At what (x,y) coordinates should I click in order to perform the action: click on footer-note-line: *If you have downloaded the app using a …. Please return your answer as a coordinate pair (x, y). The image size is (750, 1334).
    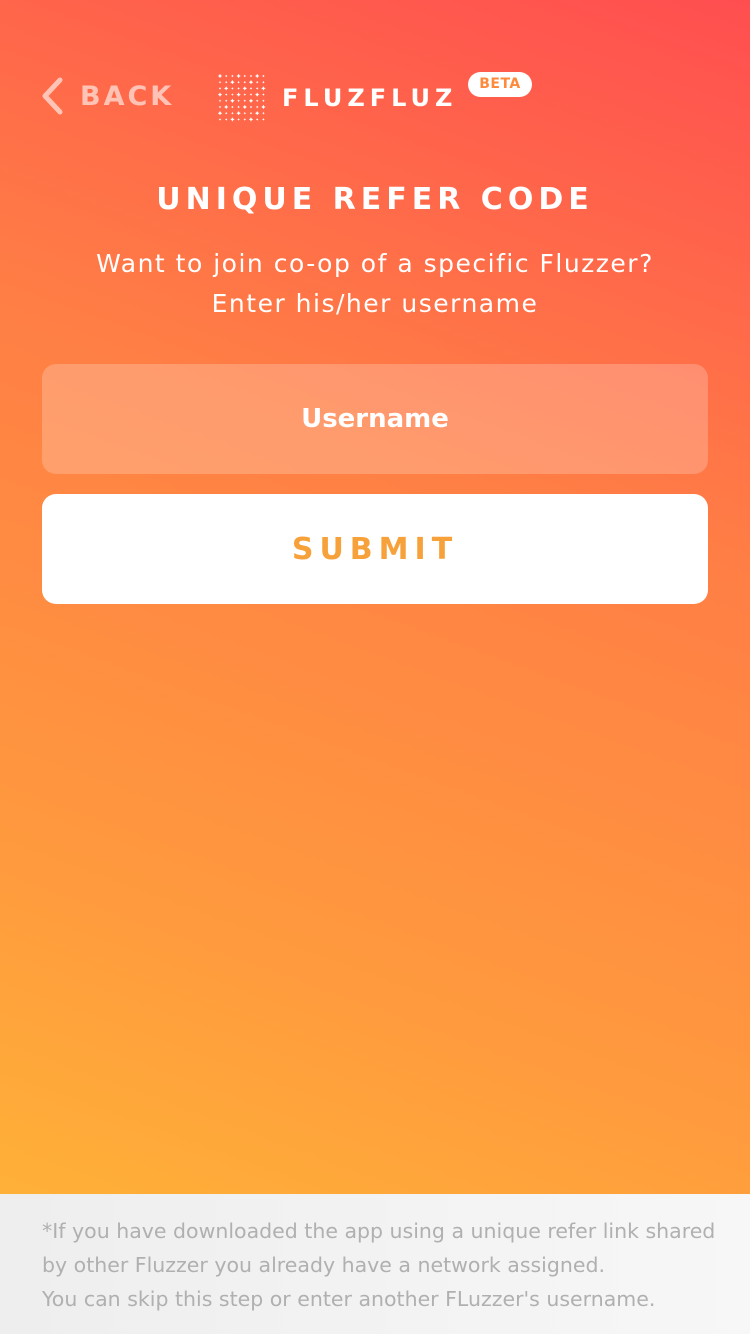
    Looking at the image, I should click on (379, 1231).